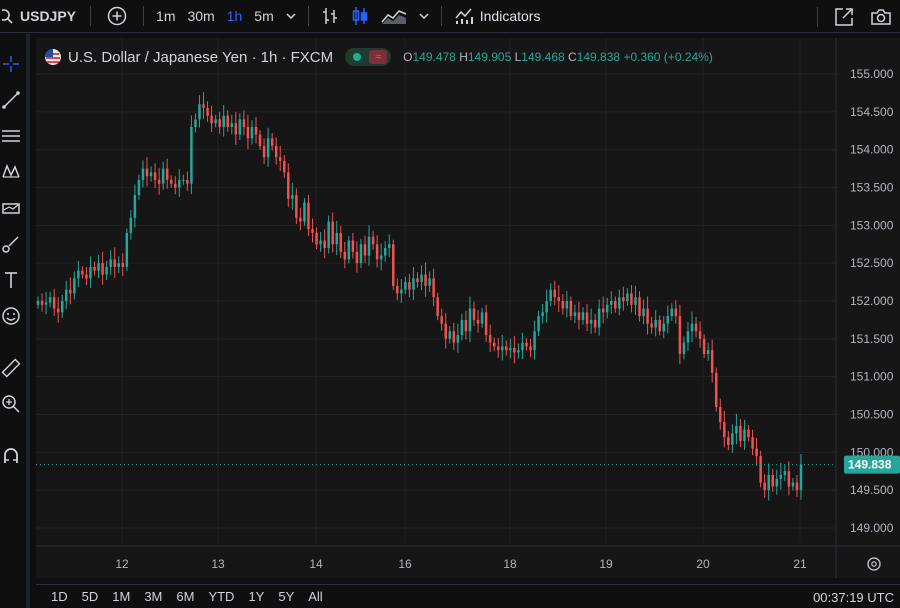 The width and height of the screenshot is (900, 608). I want to click on candles-chart-type-button, so click(360, 16).